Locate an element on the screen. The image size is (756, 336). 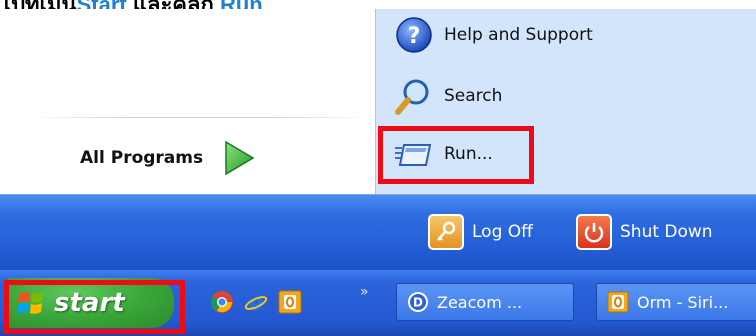
internet-explorer-icon: e is located at coordinates (256, 302).